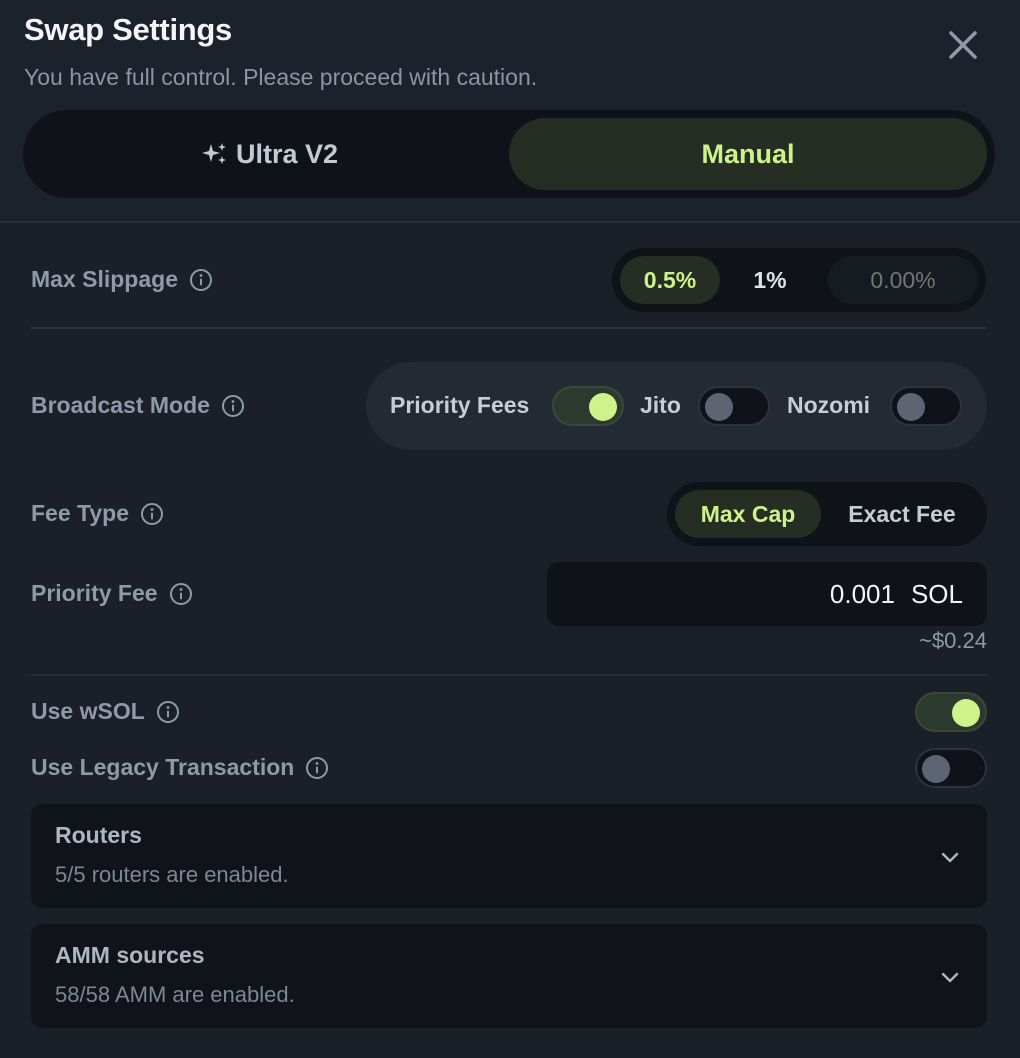 The image size is (1020, 1058). I want to click on fee-type-label: Fee Type, so click(97, 513).